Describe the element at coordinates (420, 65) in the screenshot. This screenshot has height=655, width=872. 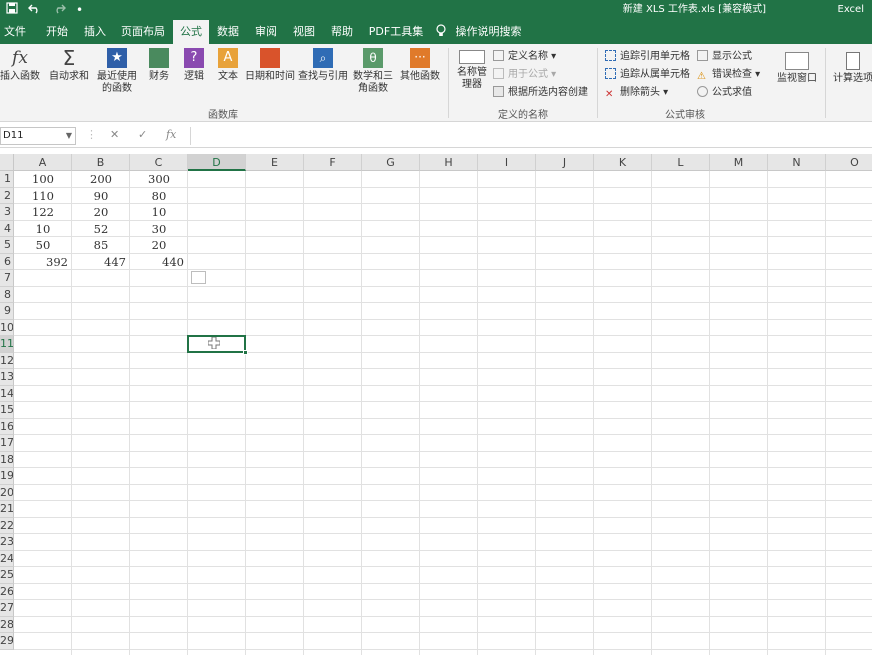
I see `more-functions-button: ··· 其他函数` at that location.